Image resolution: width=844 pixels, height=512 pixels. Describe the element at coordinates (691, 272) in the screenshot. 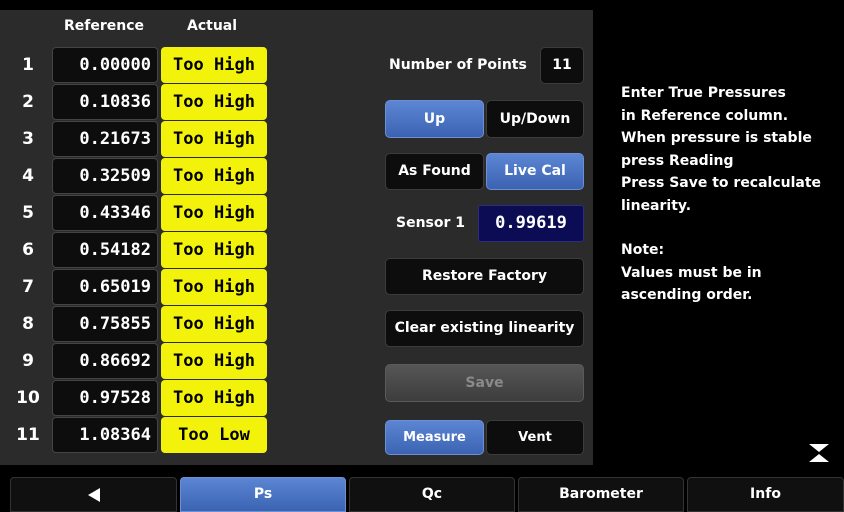

I see `instruction-line: Values must be in` at that location.